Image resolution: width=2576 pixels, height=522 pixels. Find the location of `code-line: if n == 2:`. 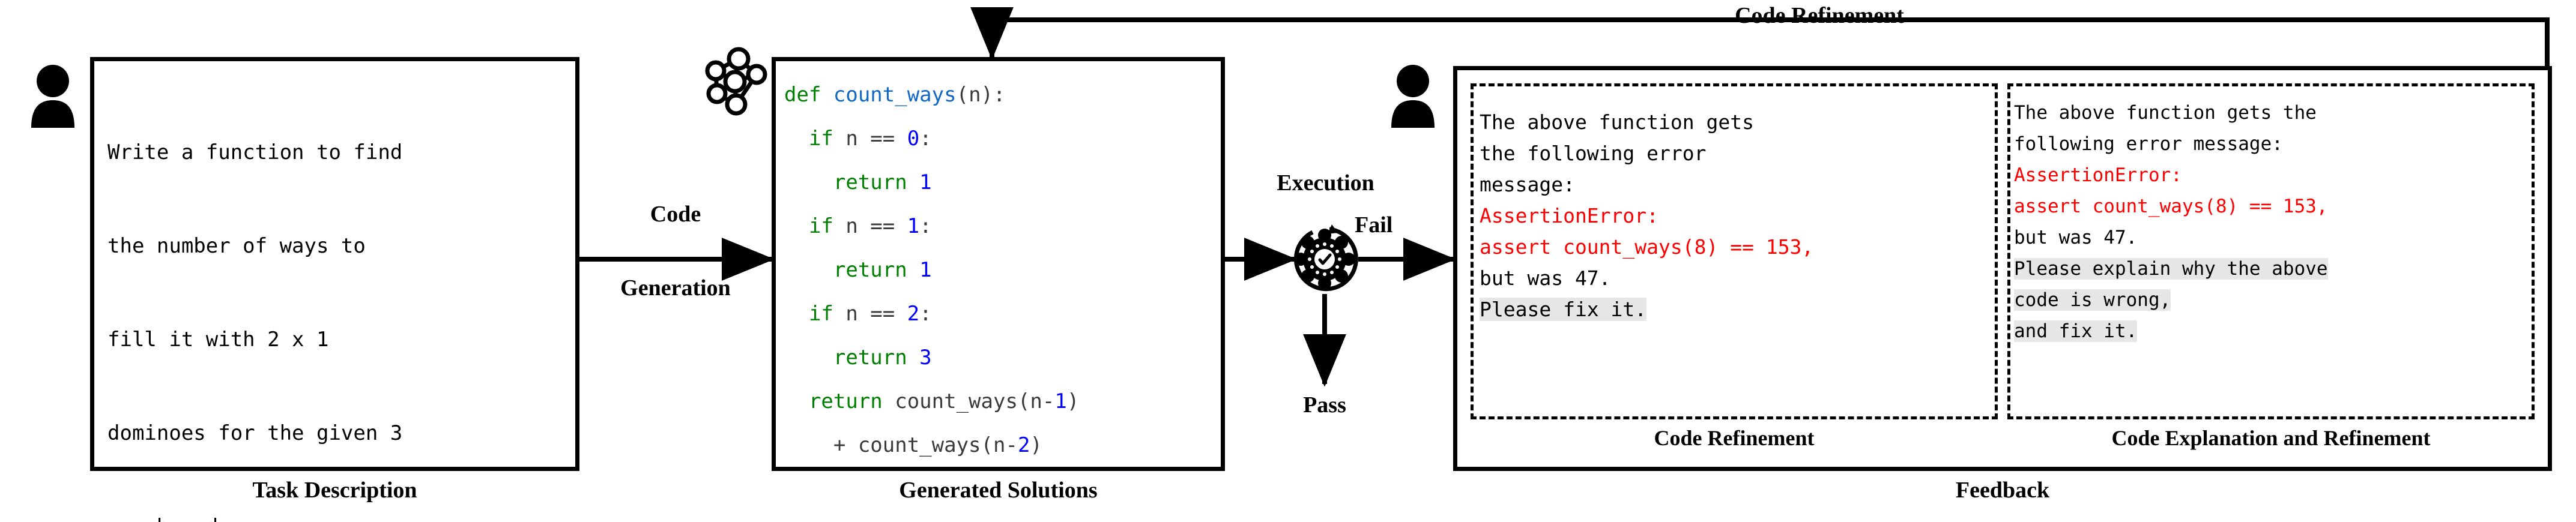

code-line: if n == 2: is located at coordinates (1003, 314).